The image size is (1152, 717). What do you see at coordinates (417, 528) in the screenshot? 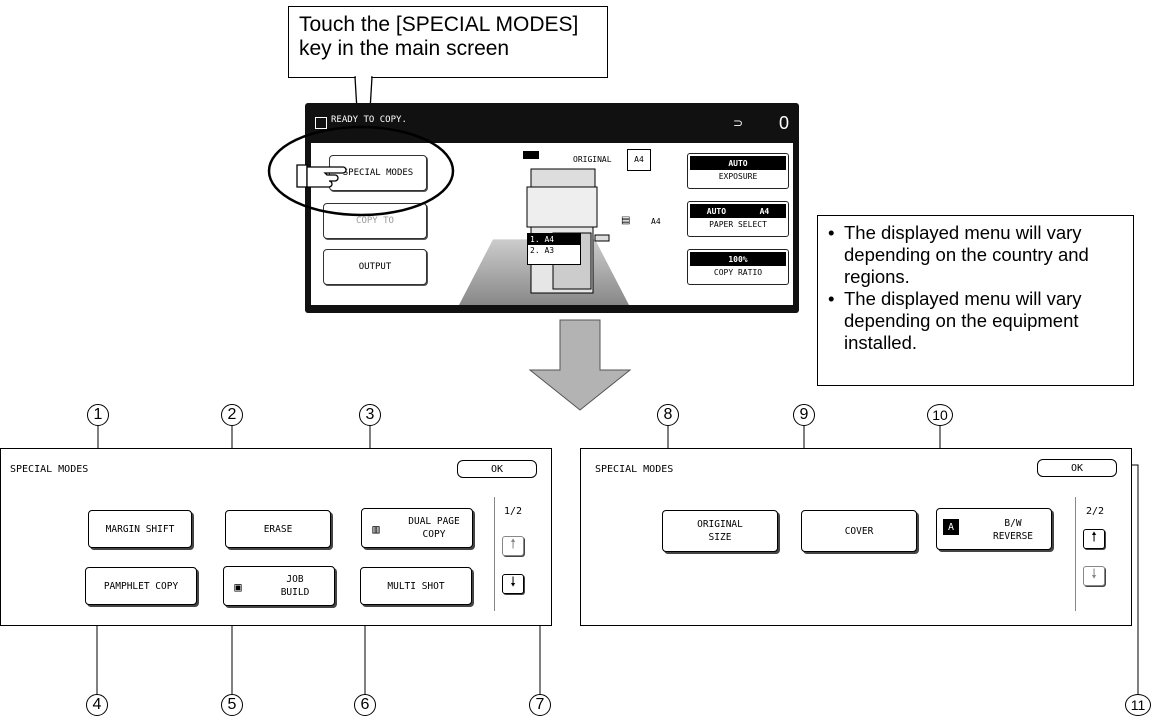
I see `dual-page-copy-button: ▥ DUAL PAGE COPY` at bounding box center [417, 528].